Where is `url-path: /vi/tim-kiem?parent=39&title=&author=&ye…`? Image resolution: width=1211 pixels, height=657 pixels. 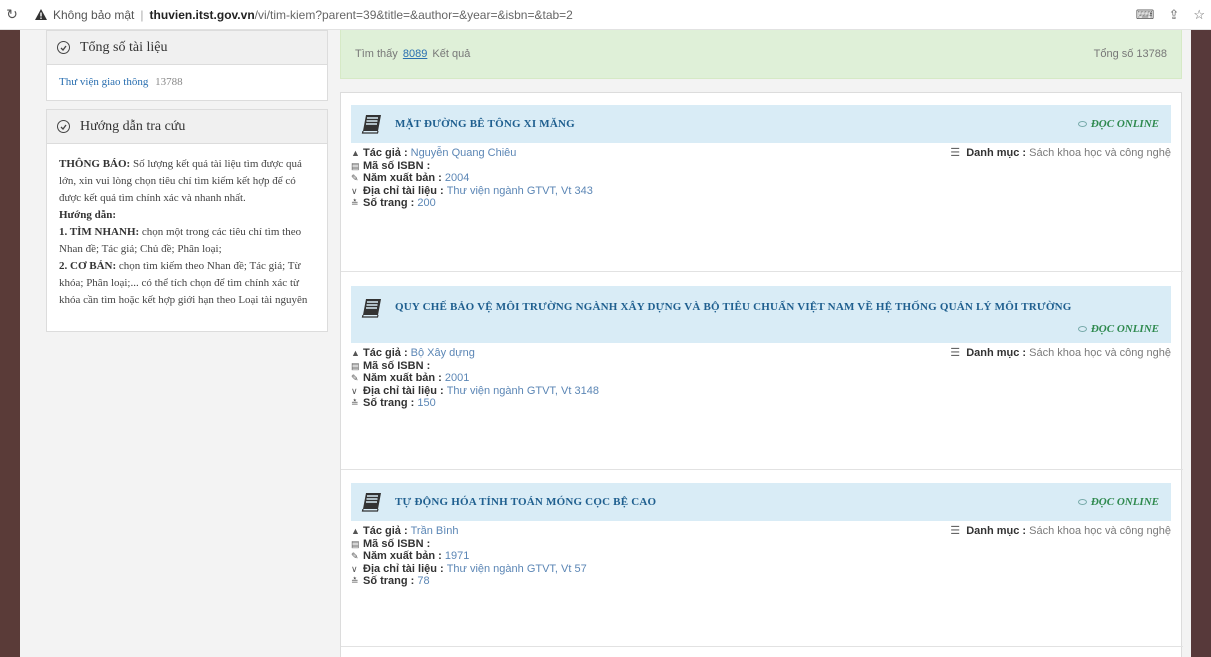
url-path: /vi/tim-kiem?parent=39&title=&author=&ye… is located at coordinates (414, 15).